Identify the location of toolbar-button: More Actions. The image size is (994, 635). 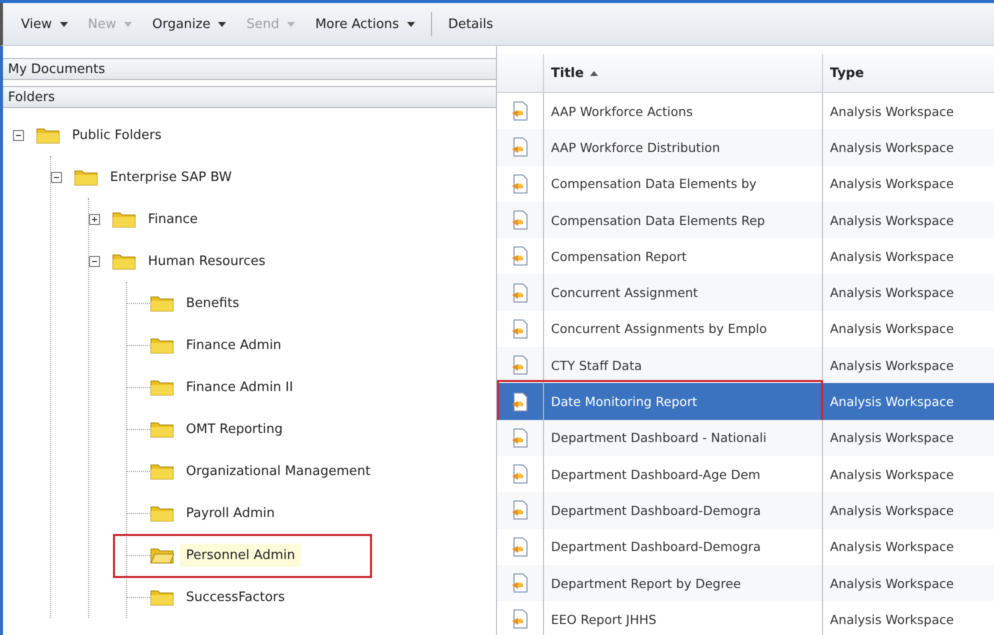
(365, 24).